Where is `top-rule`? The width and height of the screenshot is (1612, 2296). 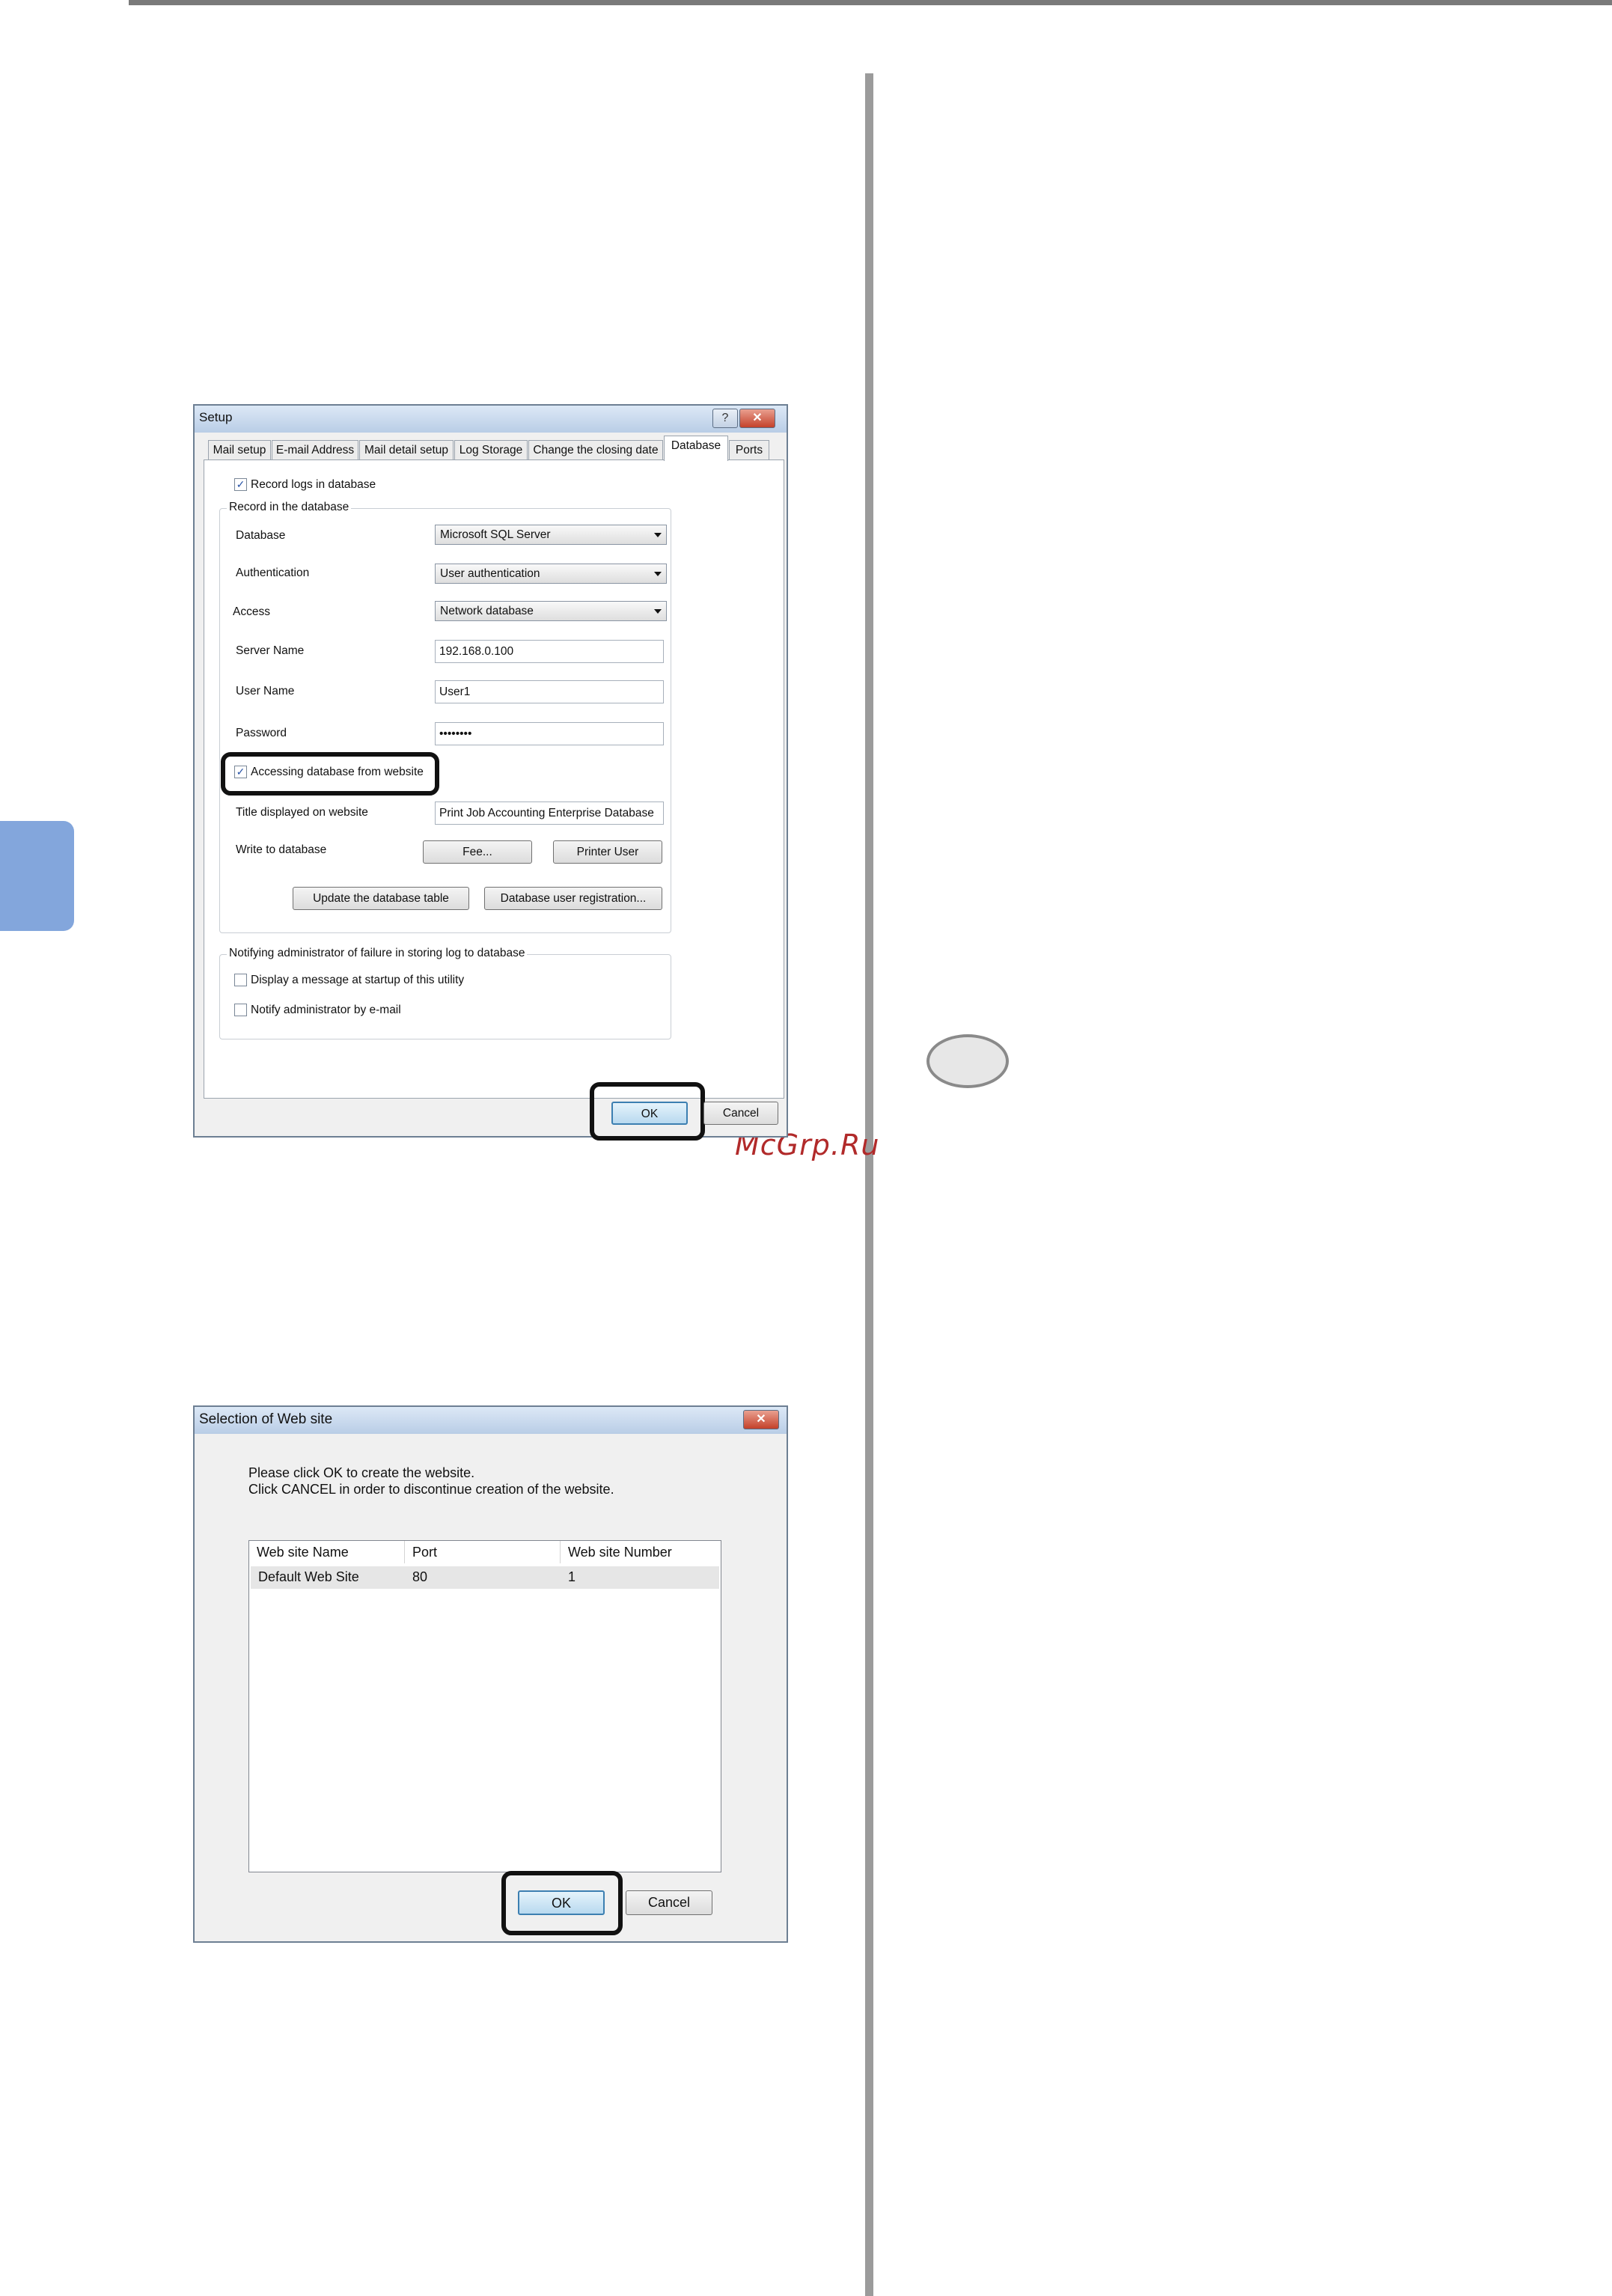
top-rule is located at coordinates (870, 2).